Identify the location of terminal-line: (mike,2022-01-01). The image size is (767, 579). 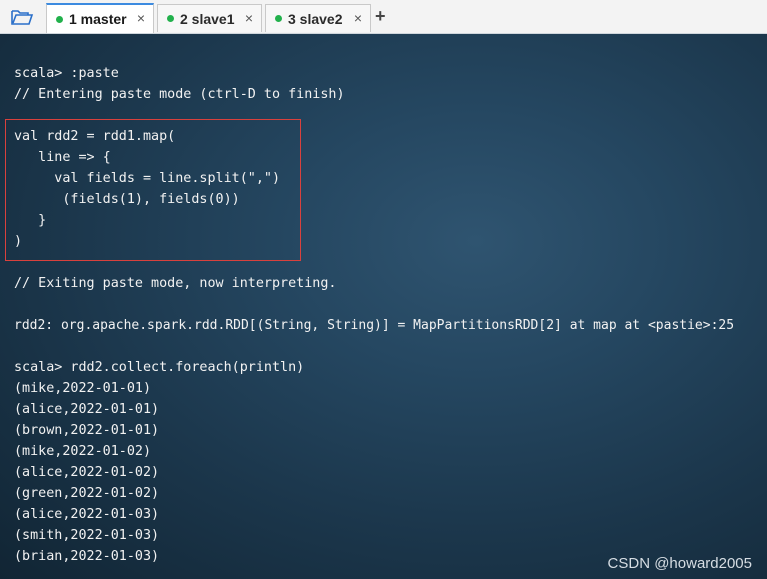
(83, 388).